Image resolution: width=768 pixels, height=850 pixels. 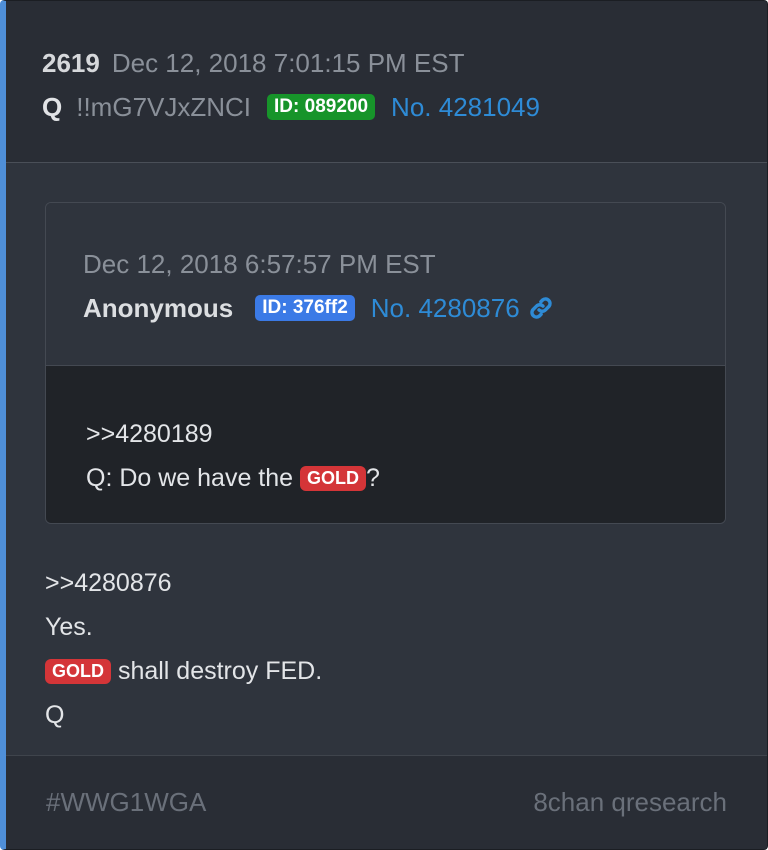 What do you see at coordinates (373, 478) in the screenshot?
I see `quoted-question-end: ?` at bounding box center [373, 478].